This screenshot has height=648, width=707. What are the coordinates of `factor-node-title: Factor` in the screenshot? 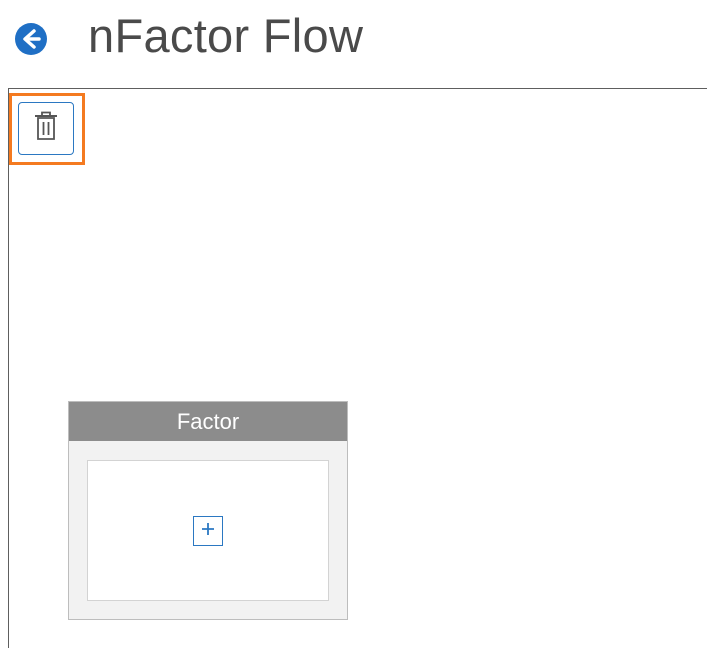 It's located at (208, 421).